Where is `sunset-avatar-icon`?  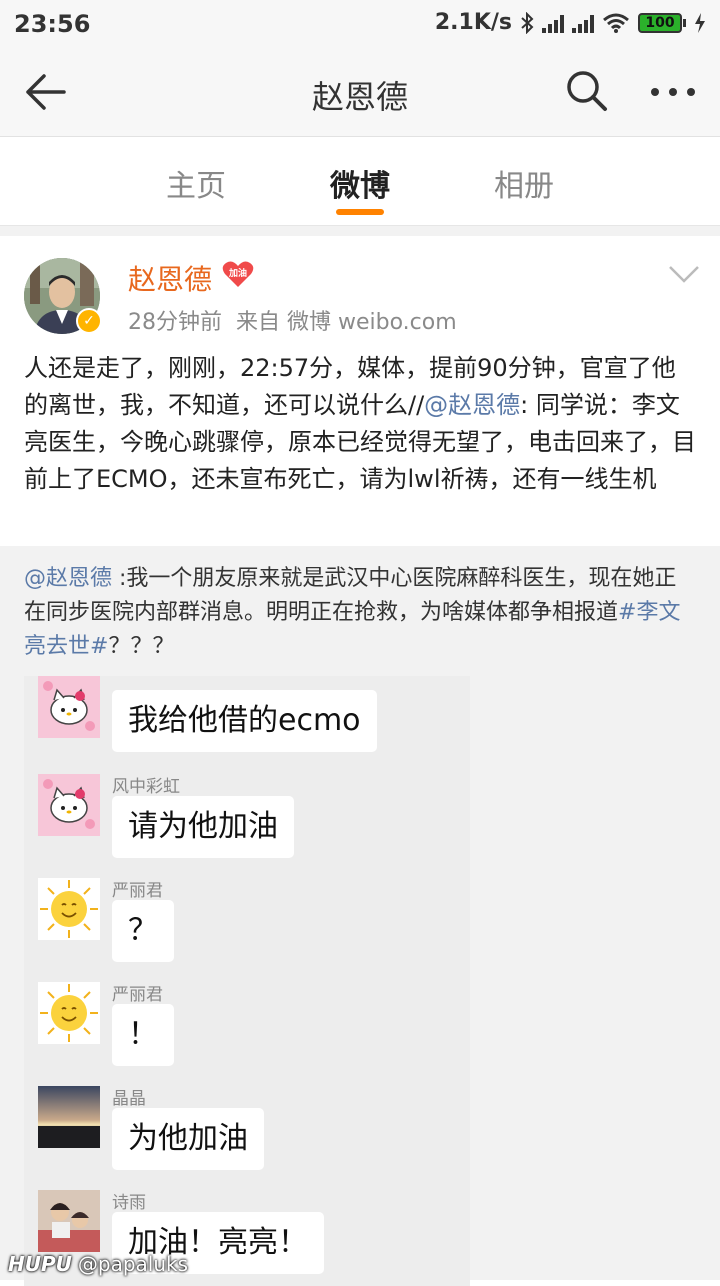 sunset-avatar-icon is located at coordinates (69, 1117).